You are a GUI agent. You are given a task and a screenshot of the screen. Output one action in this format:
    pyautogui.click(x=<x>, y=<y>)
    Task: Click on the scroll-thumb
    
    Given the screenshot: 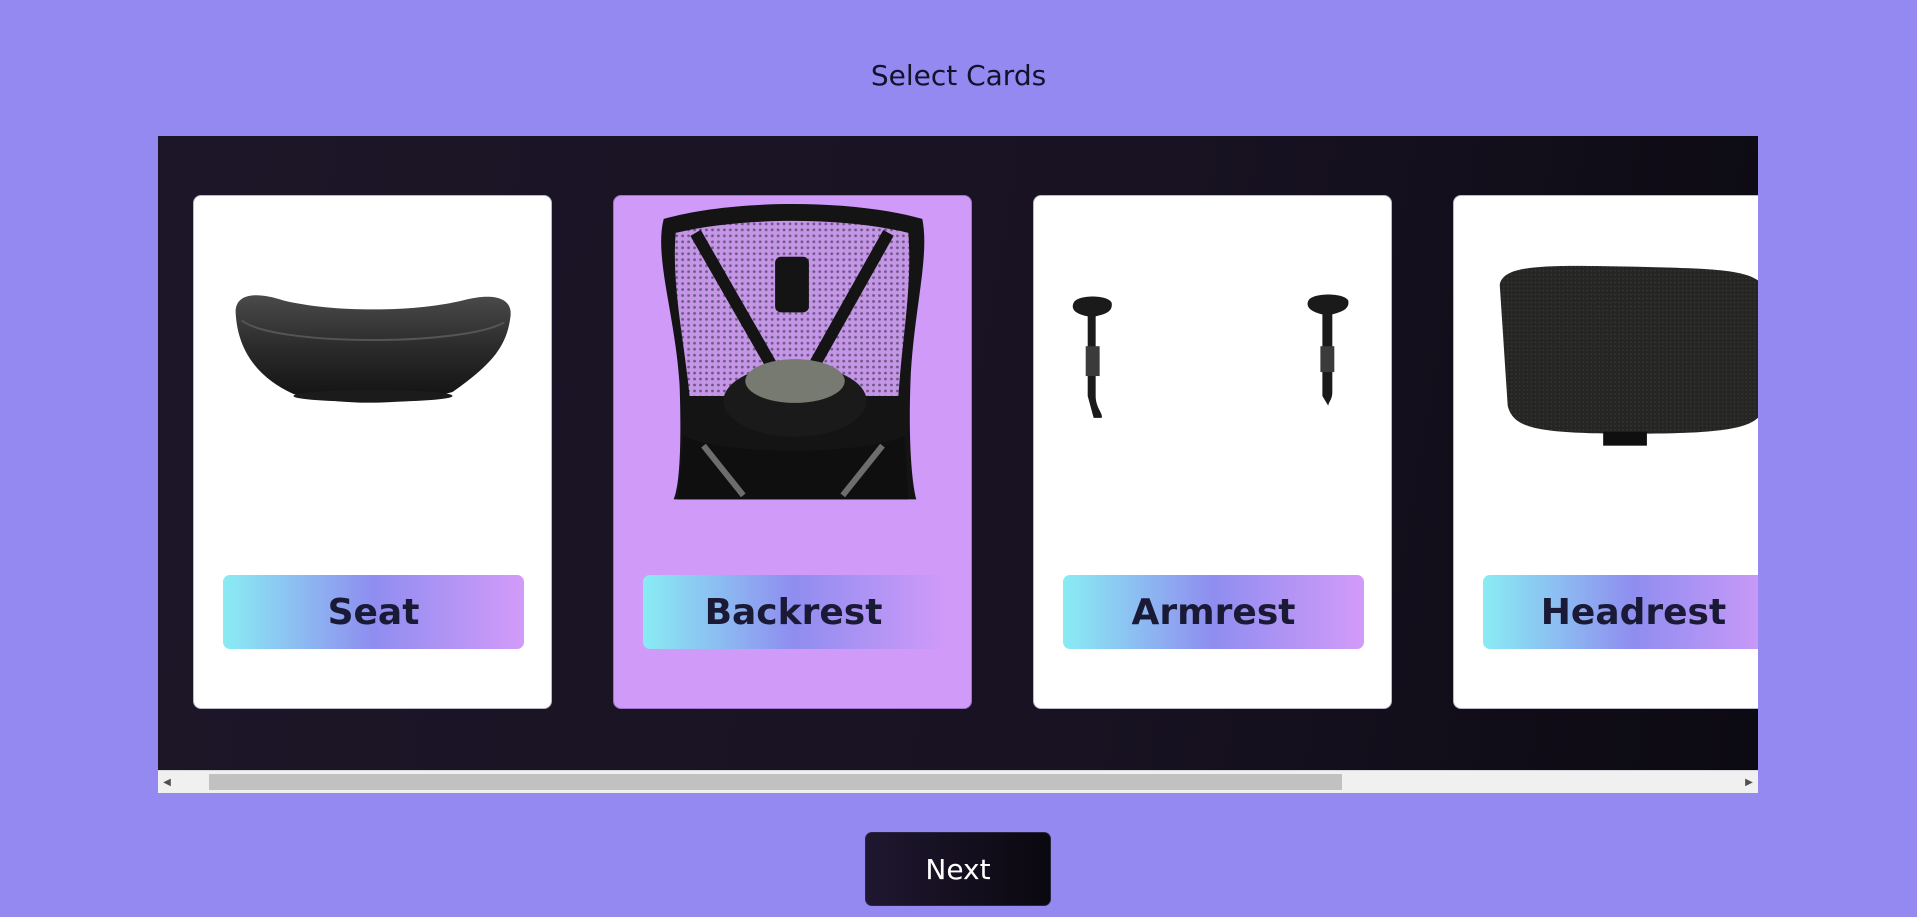 What is the action you would take?
    pyautogui.click(x=775, y=782)
    